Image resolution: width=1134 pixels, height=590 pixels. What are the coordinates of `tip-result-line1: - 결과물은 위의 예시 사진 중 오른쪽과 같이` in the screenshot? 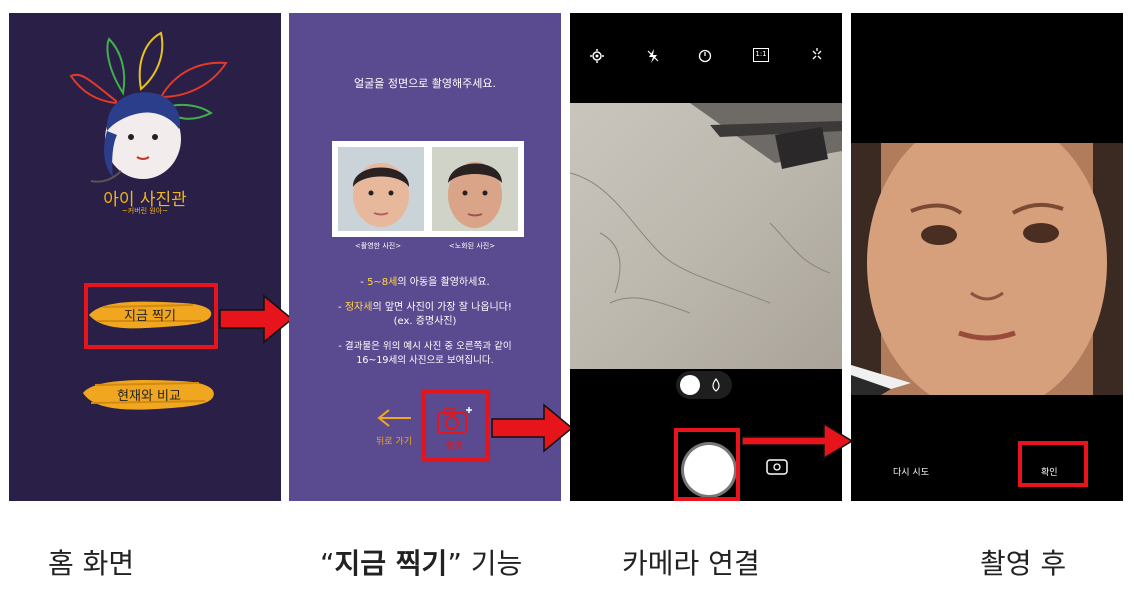 It's located at (425, 346).